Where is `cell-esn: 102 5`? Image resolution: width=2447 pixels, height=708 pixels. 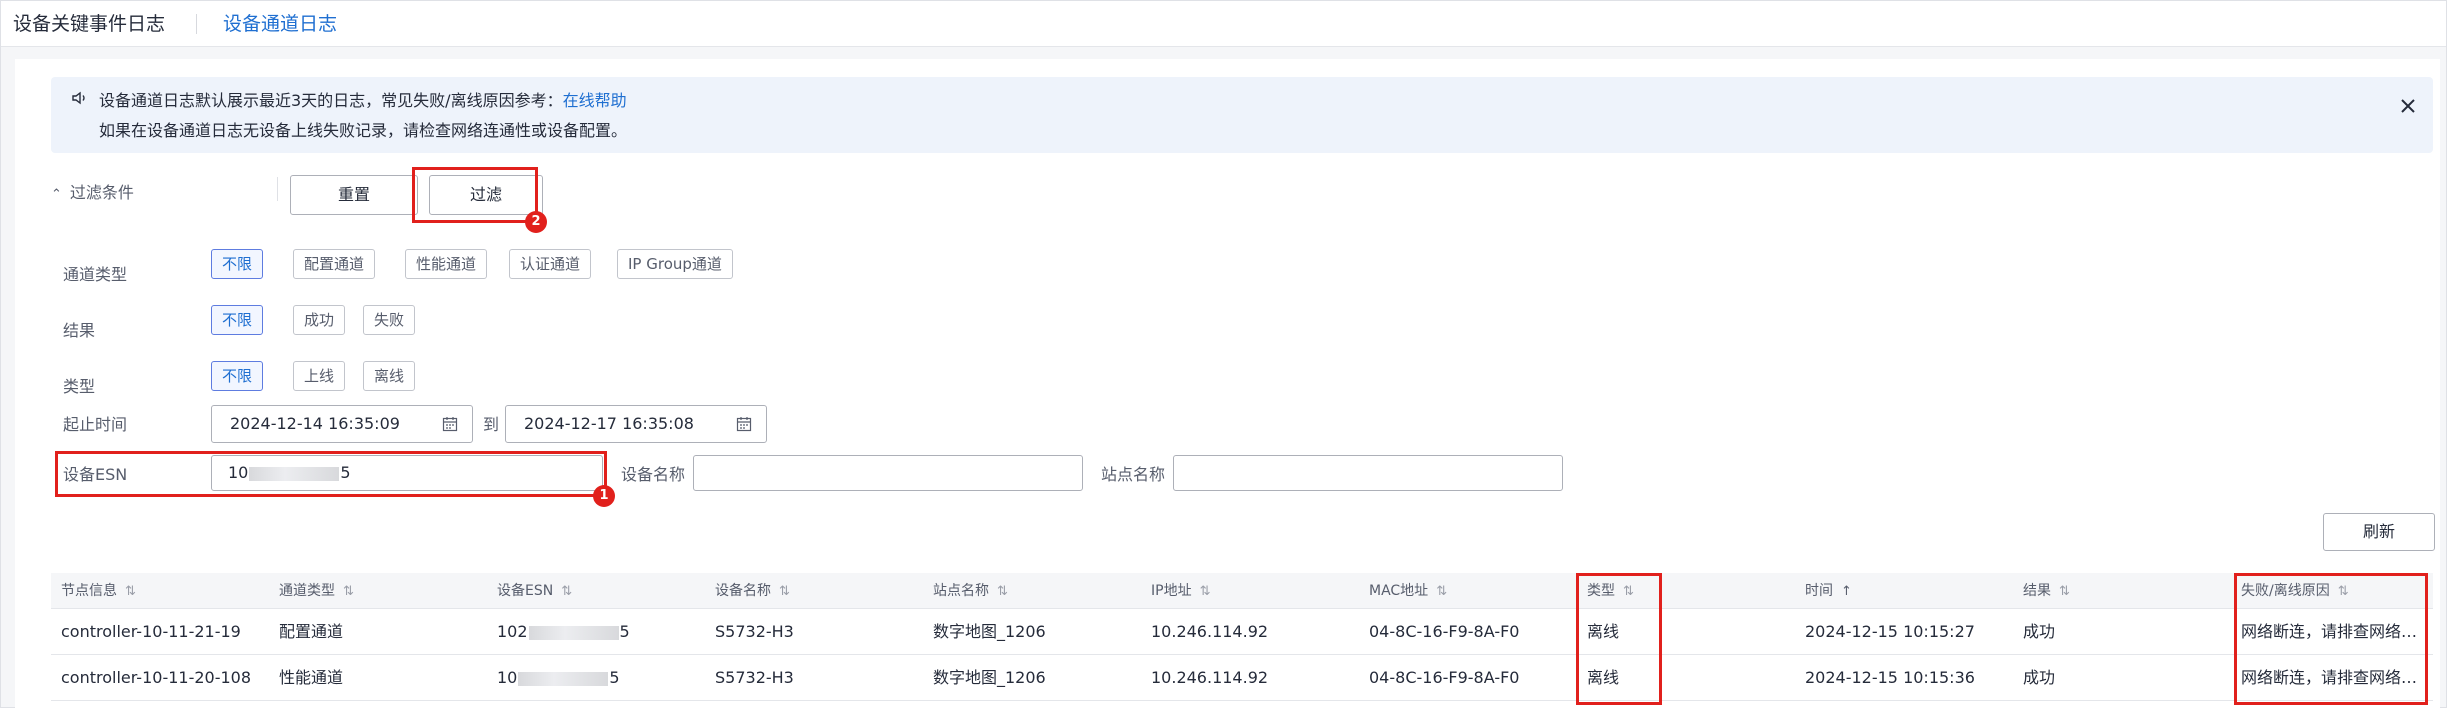 cell-esn: 102 5 is located at coordinates (563, 631).